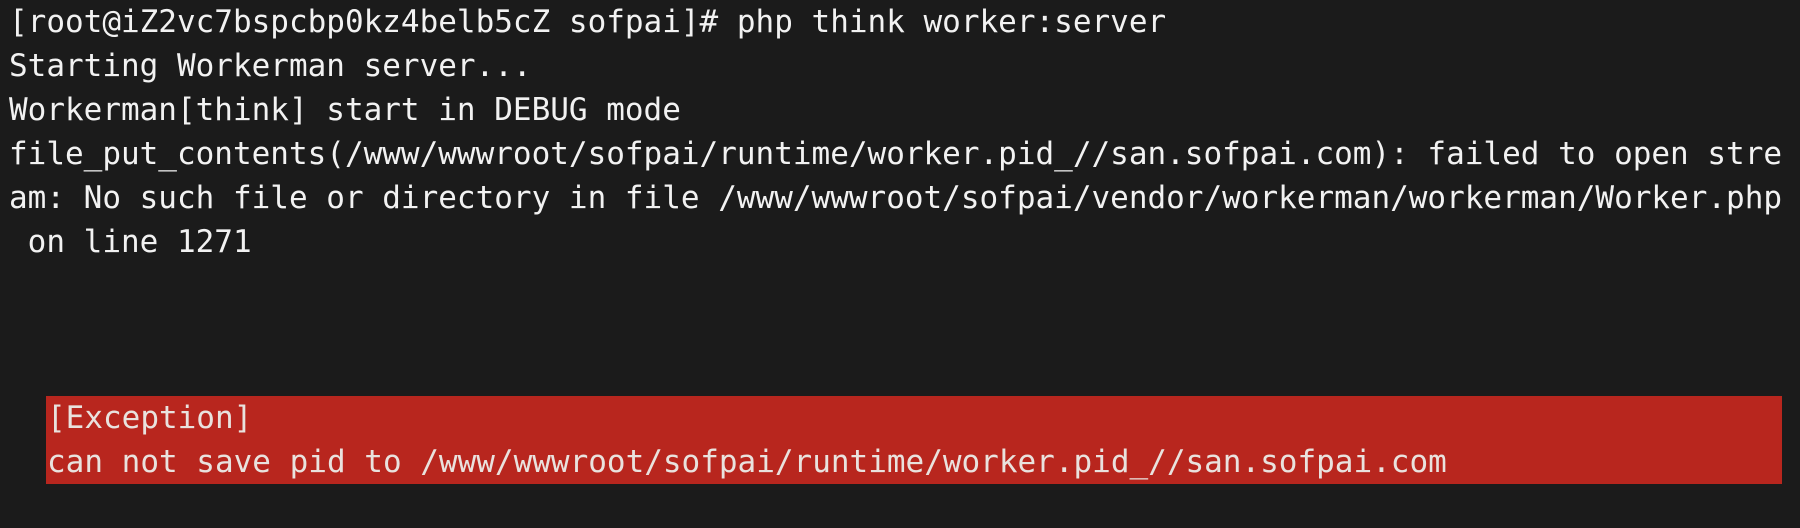 This screenshot has height=528, width=1800. Describe the element at coordinates (345, 110) in the screenshot. I see `output-line: Workerman[think] start in DEBUG mode` at that location.